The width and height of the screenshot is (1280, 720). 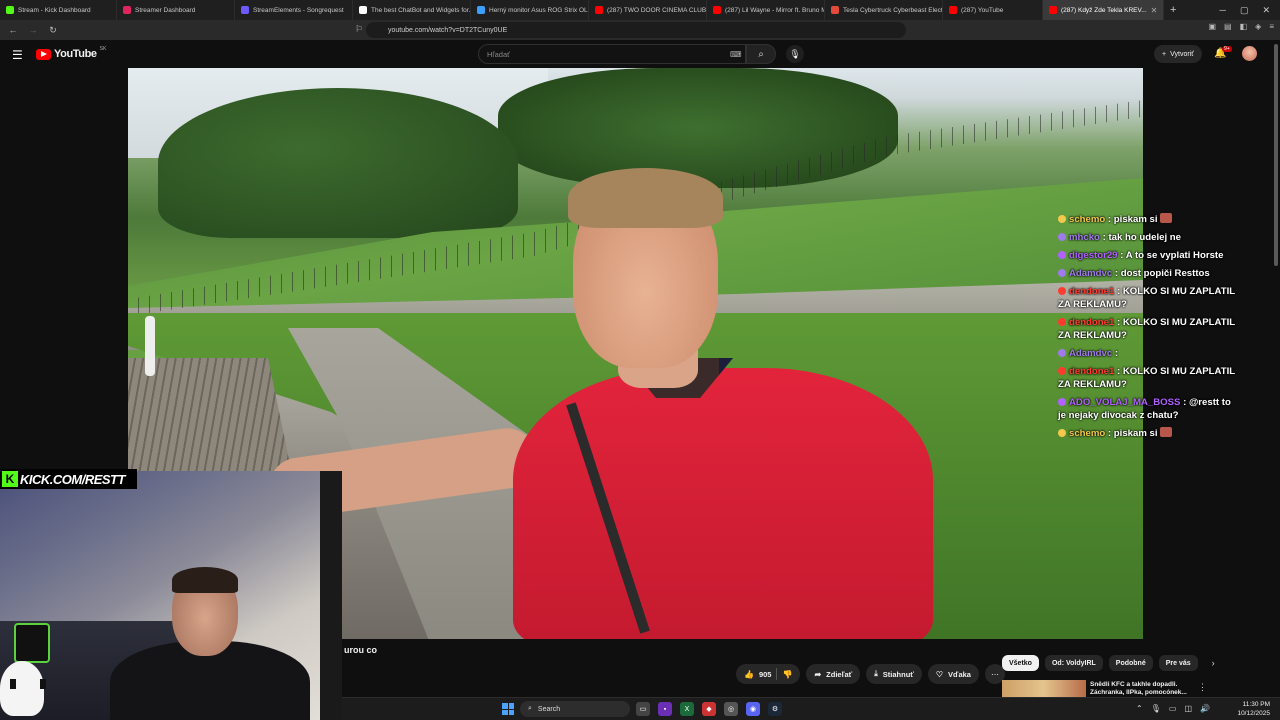 What do you see at coordinates (1249, 53) in the screenshot?
I see `avatar` at bounding box center [1249, 53].